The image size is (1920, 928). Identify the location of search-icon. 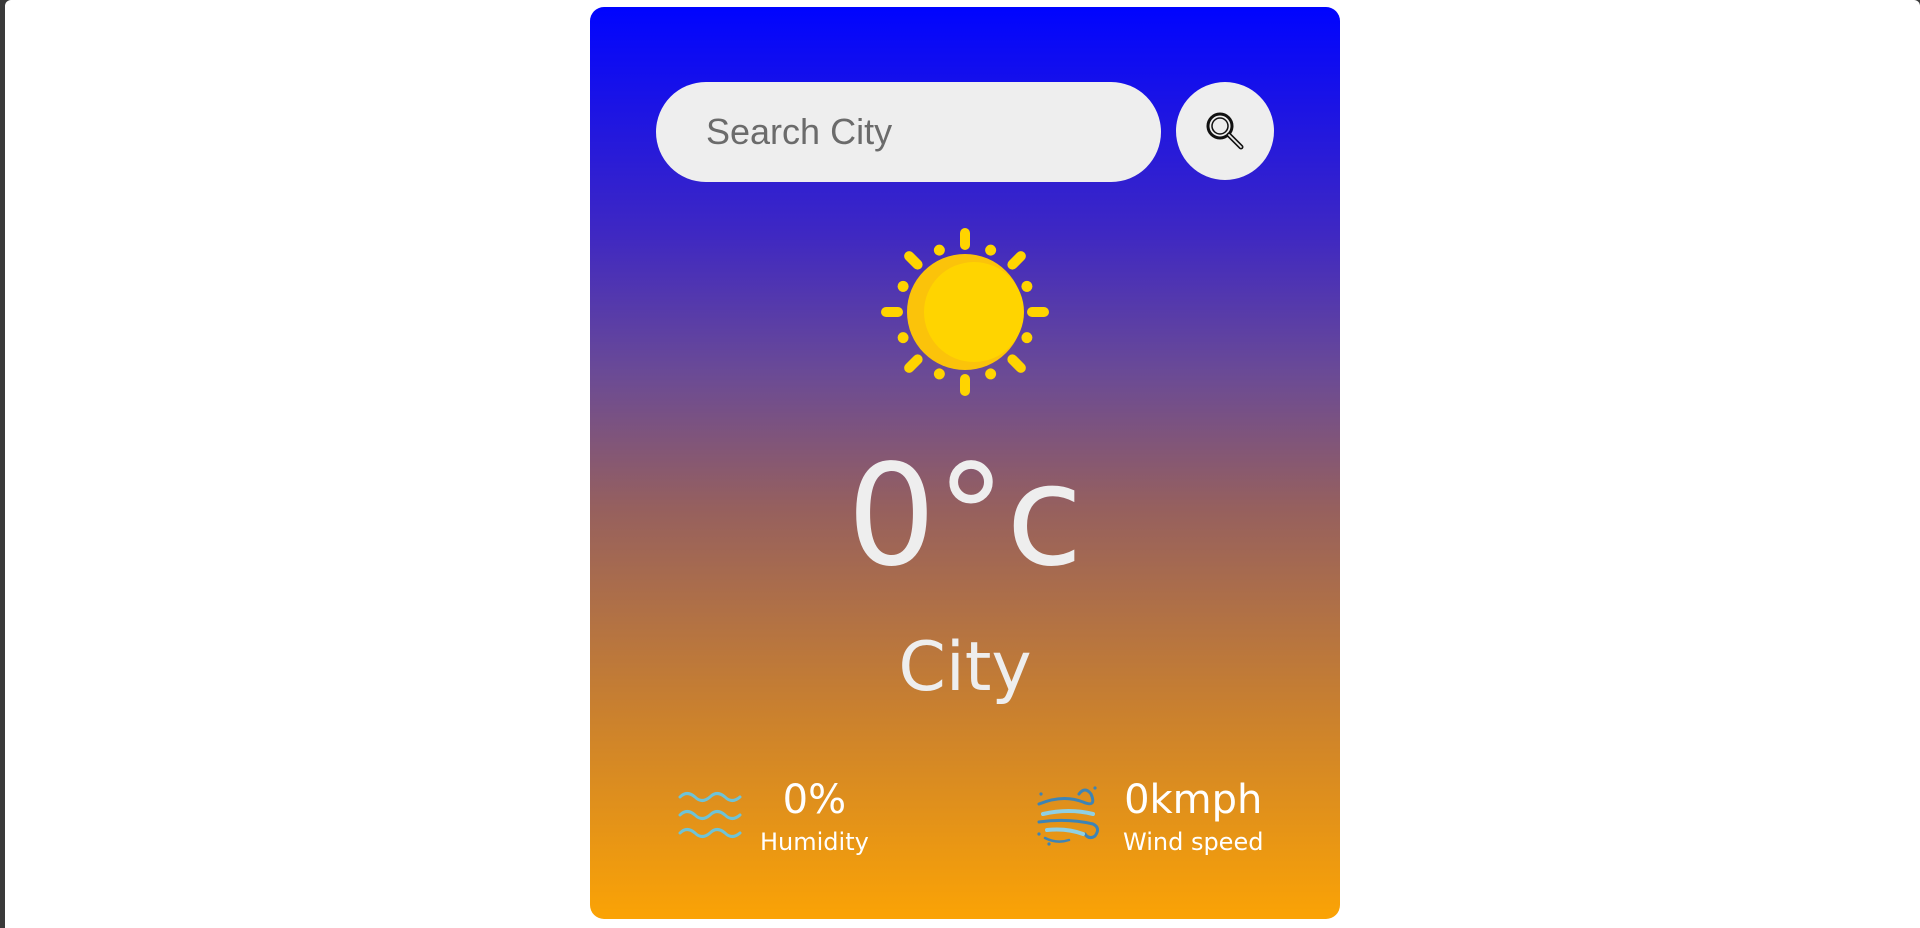
(1225, 131).